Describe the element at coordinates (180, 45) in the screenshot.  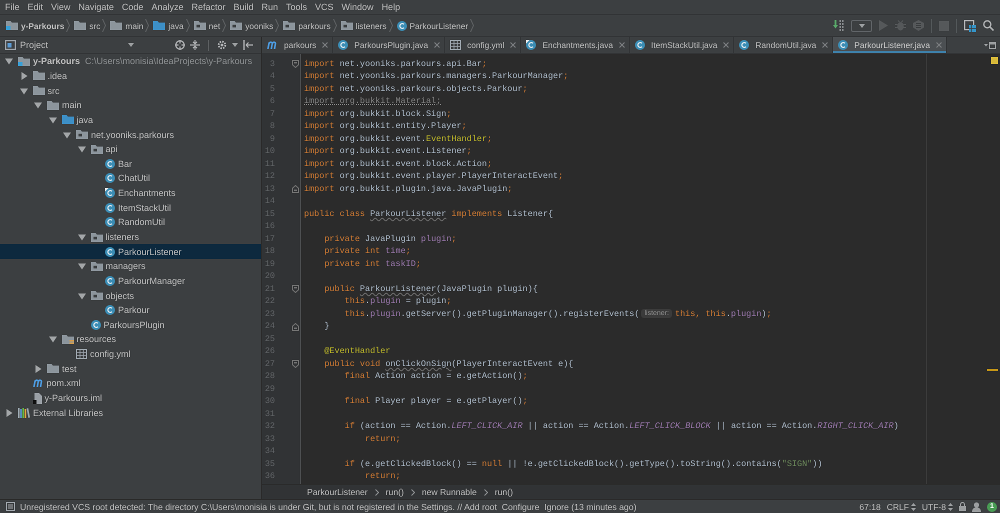
I see `crosshair-icon` at that location.